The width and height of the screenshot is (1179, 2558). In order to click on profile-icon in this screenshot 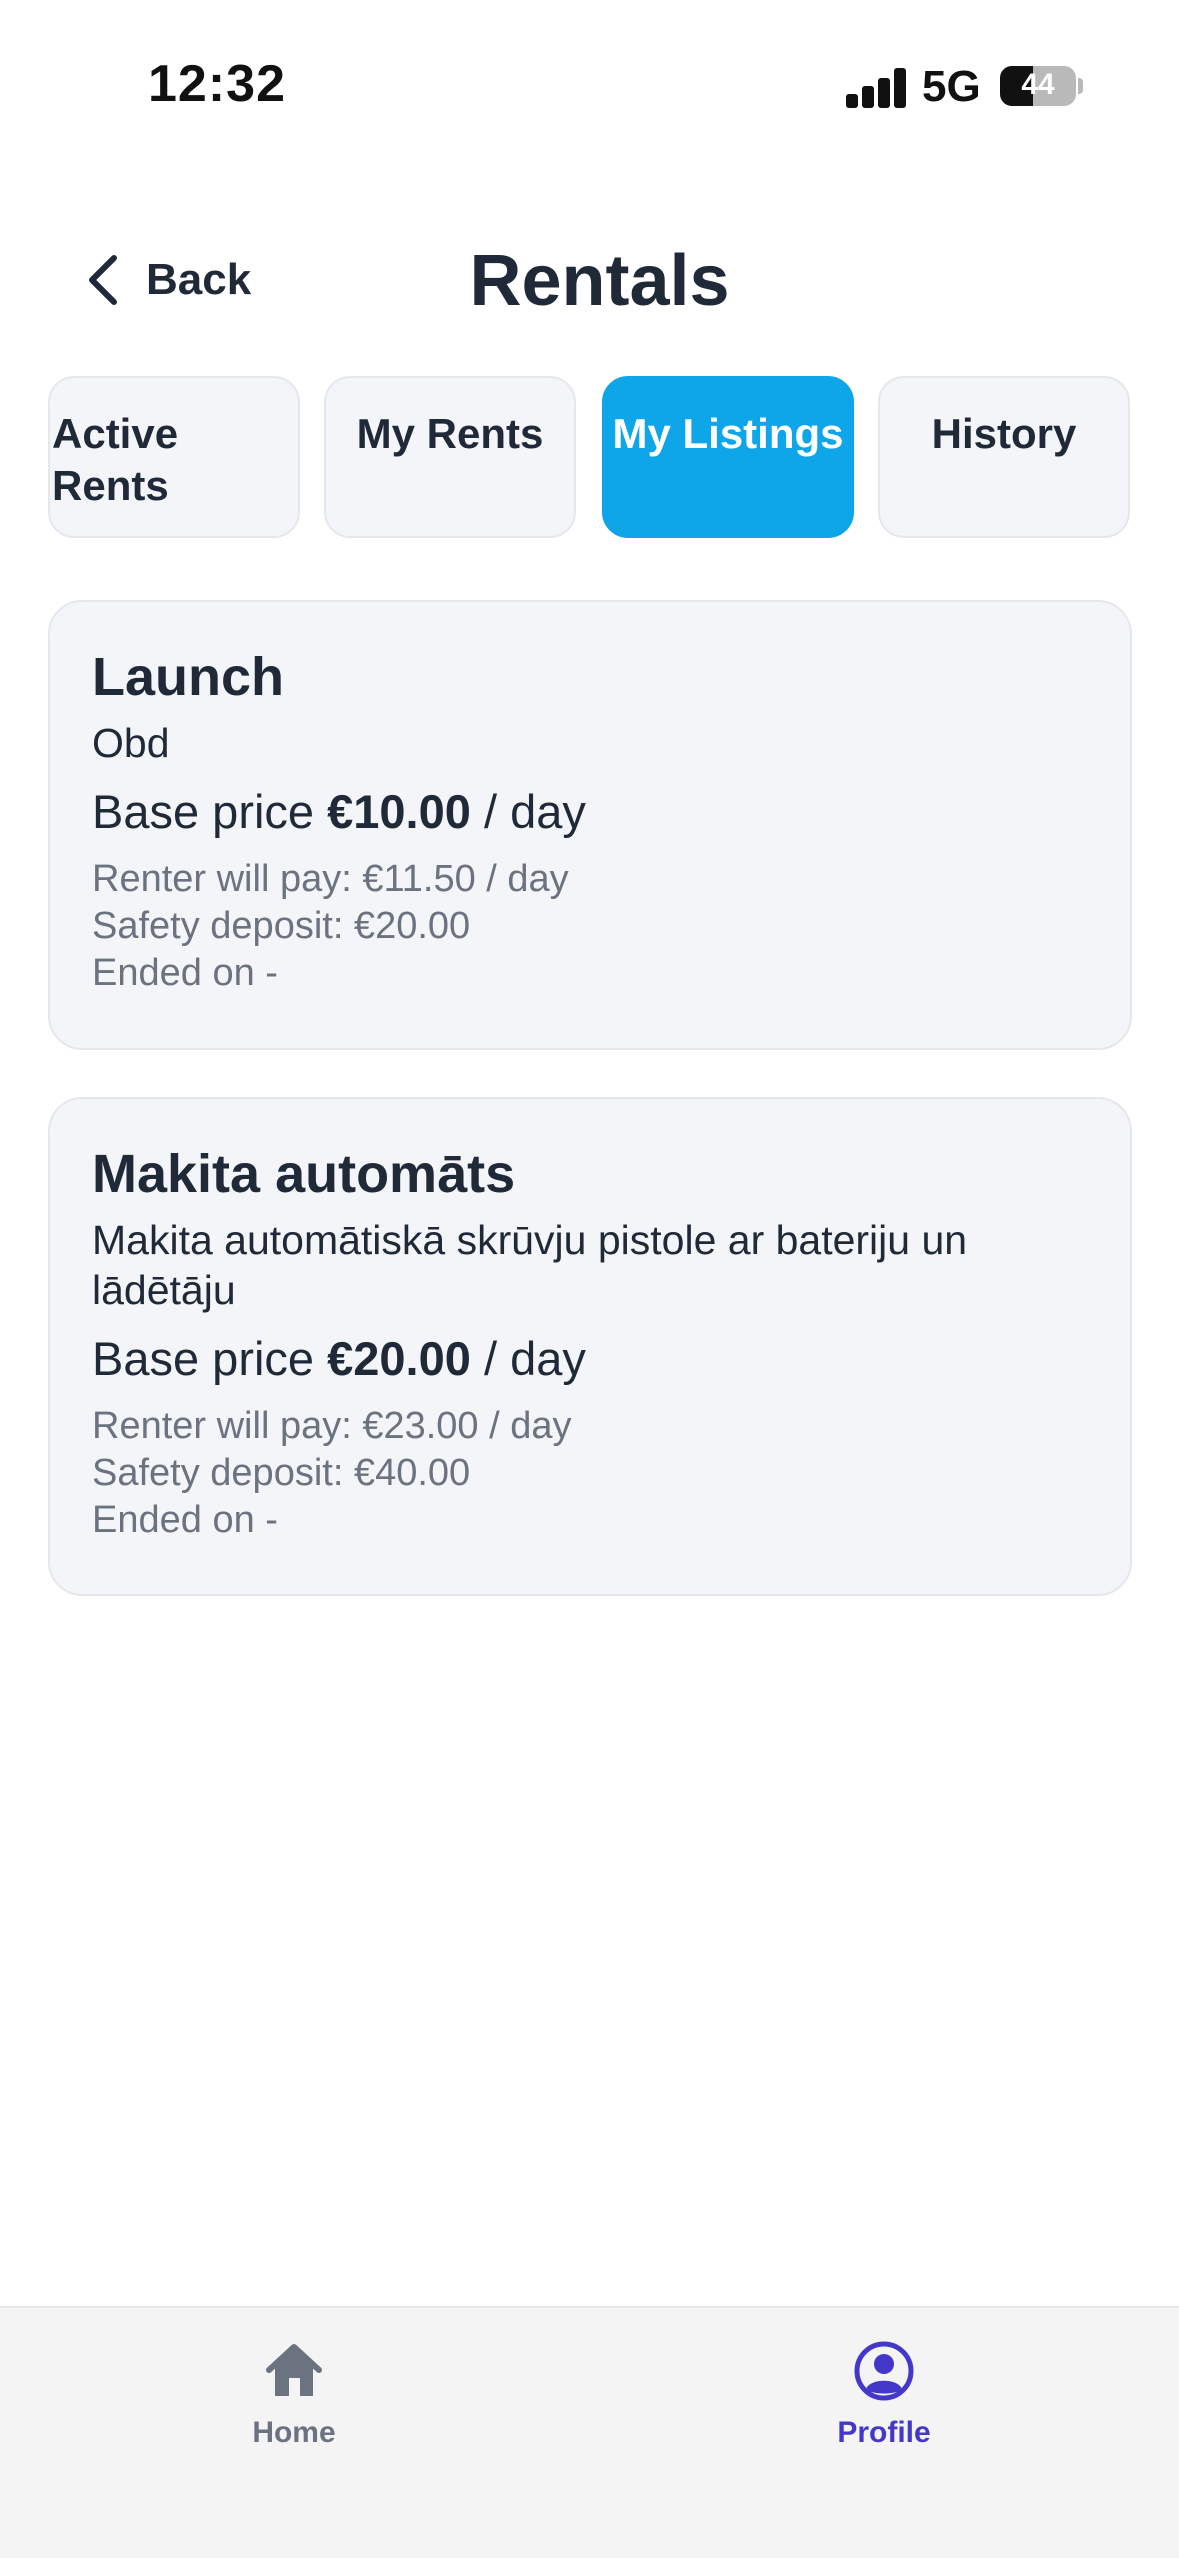, I will do `click(884, 2371)`.